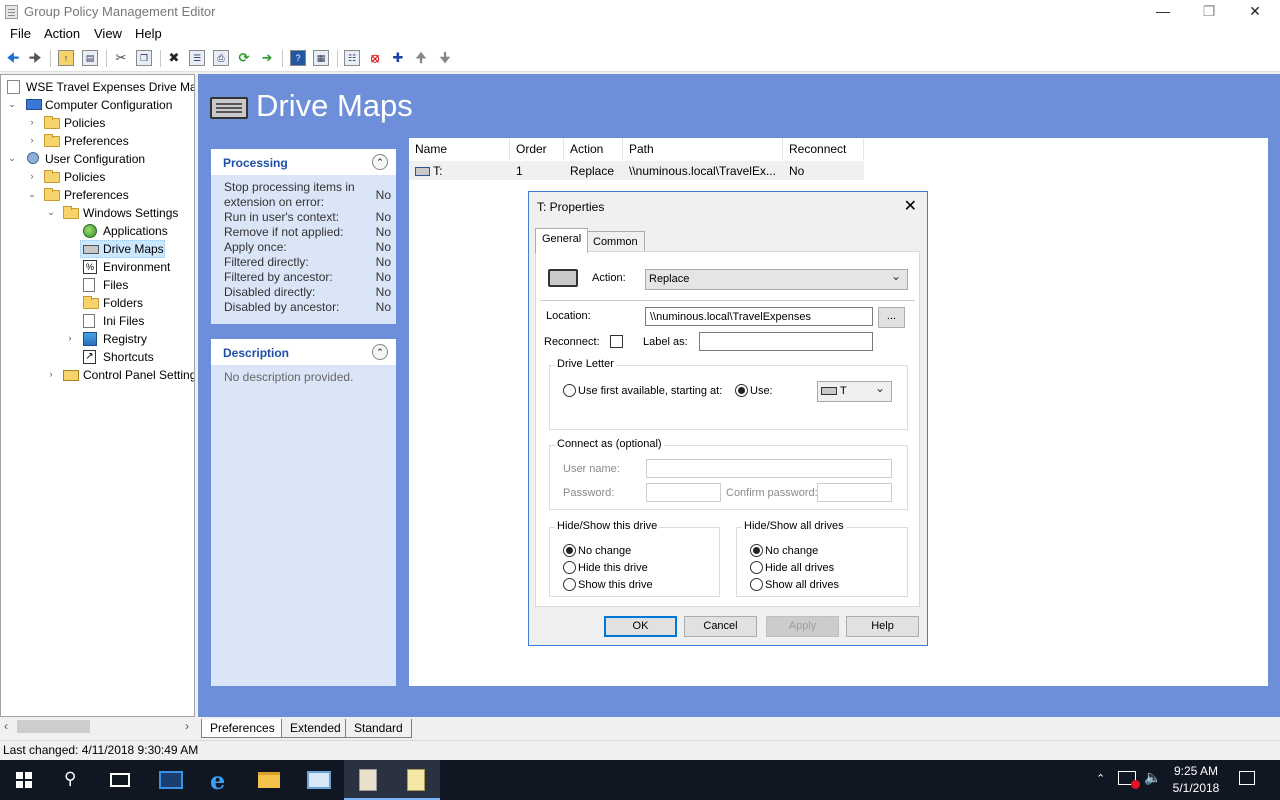 The width and height of the screenshot is (1280, 800). Describe the element at coordinates (315, 728) in the screenshot. I see `tab-extended: Extended` at that location.